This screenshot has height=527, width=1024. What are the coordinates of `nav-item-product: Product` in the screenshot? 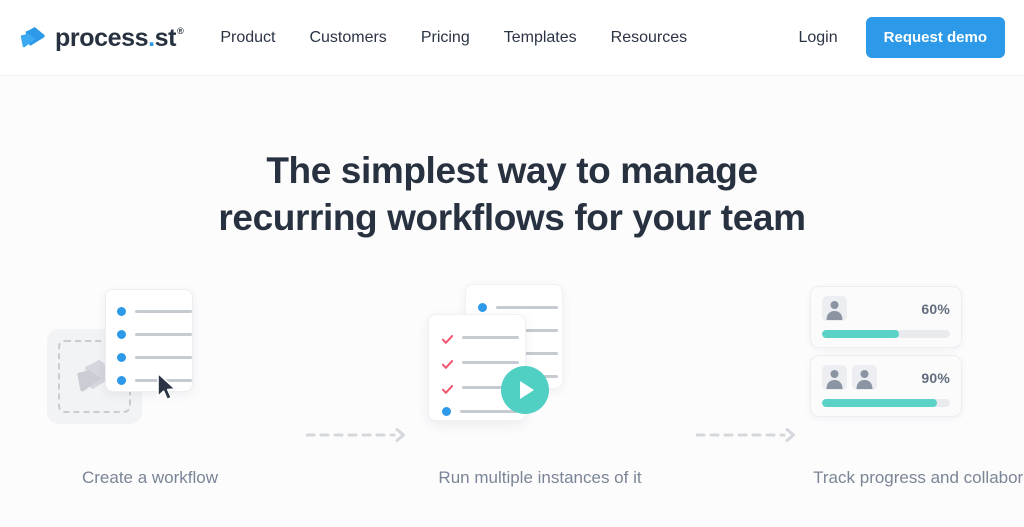 It's located at (247, 37).